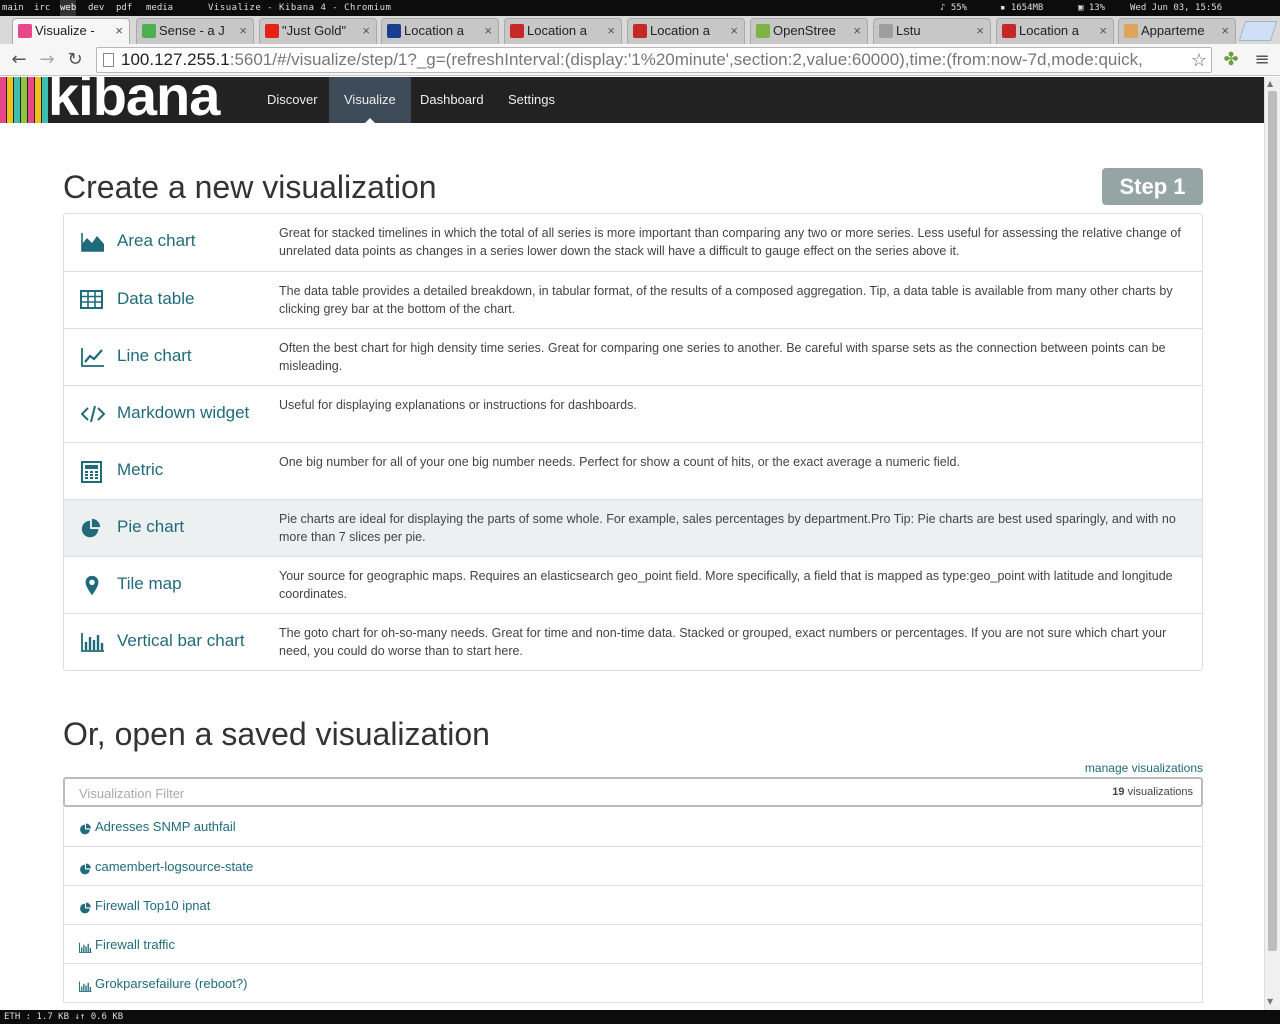 The image size is (1280, 1024). What do you see at coordinates (134, 100) in the screenshot?
I see `kibana-logo-text: kibana` at bounding box center [134, 100].